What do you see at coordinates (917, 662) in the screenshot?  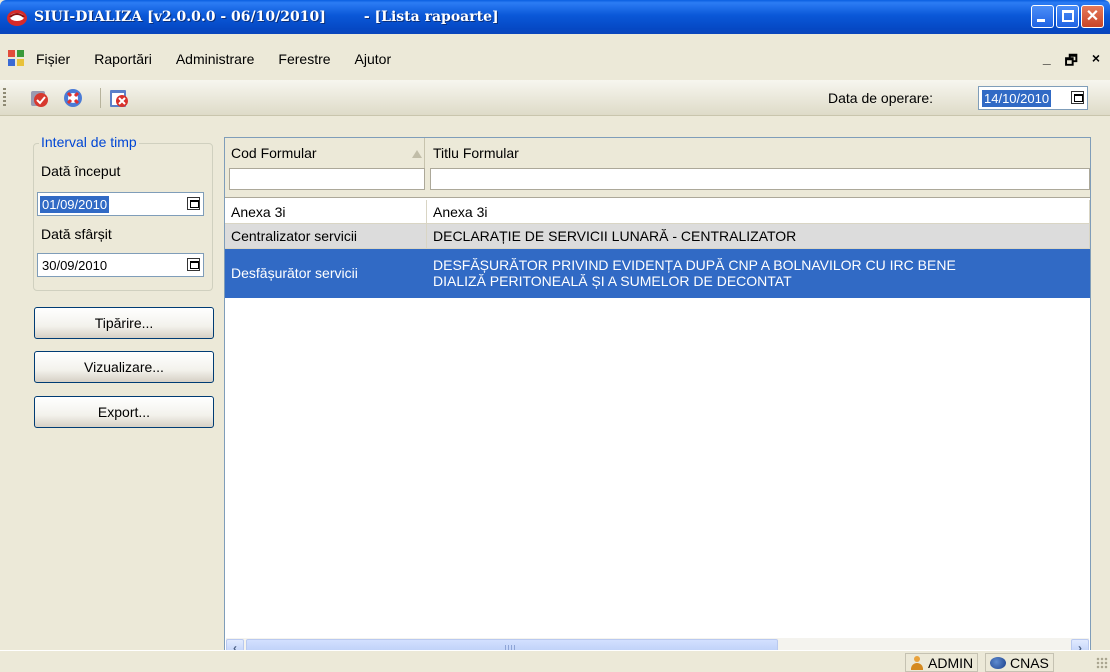 I see `user-icon` at bounding box center [917, 662].